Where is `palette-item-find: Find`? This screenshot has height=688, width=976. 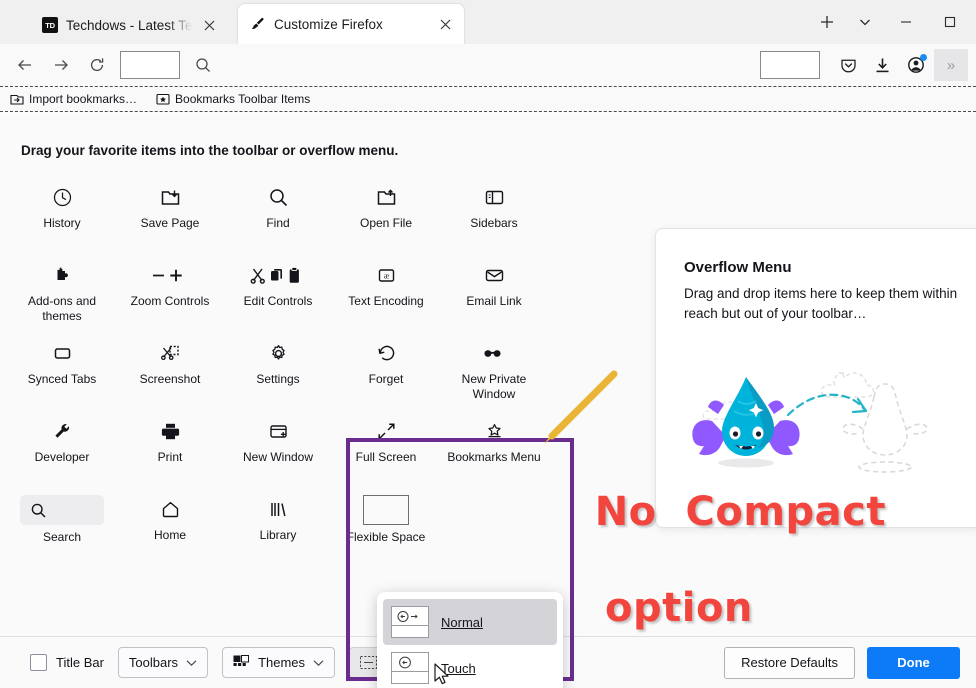
palette-item-find: Find is located at coordinates (278, 212).